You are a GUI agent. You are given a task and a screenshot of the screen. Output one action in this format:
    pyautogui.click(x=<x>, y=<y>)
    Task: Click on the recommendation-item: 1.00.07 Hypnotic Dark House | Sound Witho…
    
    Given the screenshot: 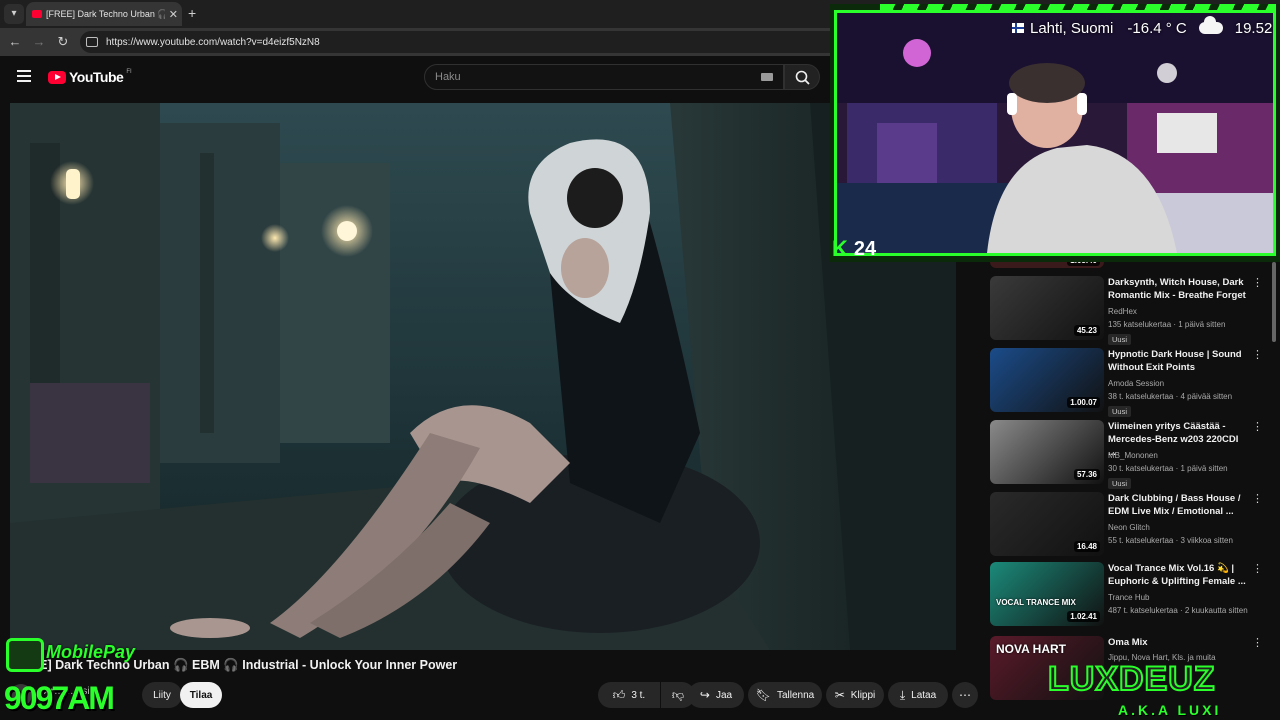 What is the action you would take?
    pyautogui.click(x=1129, y=382)
    